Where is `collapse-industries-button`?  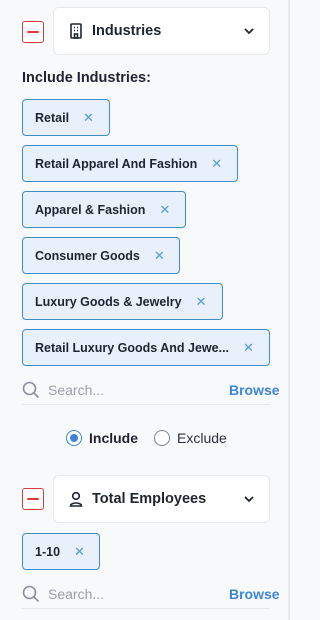 collapse-industries-button is located at coordinates (33, 32).